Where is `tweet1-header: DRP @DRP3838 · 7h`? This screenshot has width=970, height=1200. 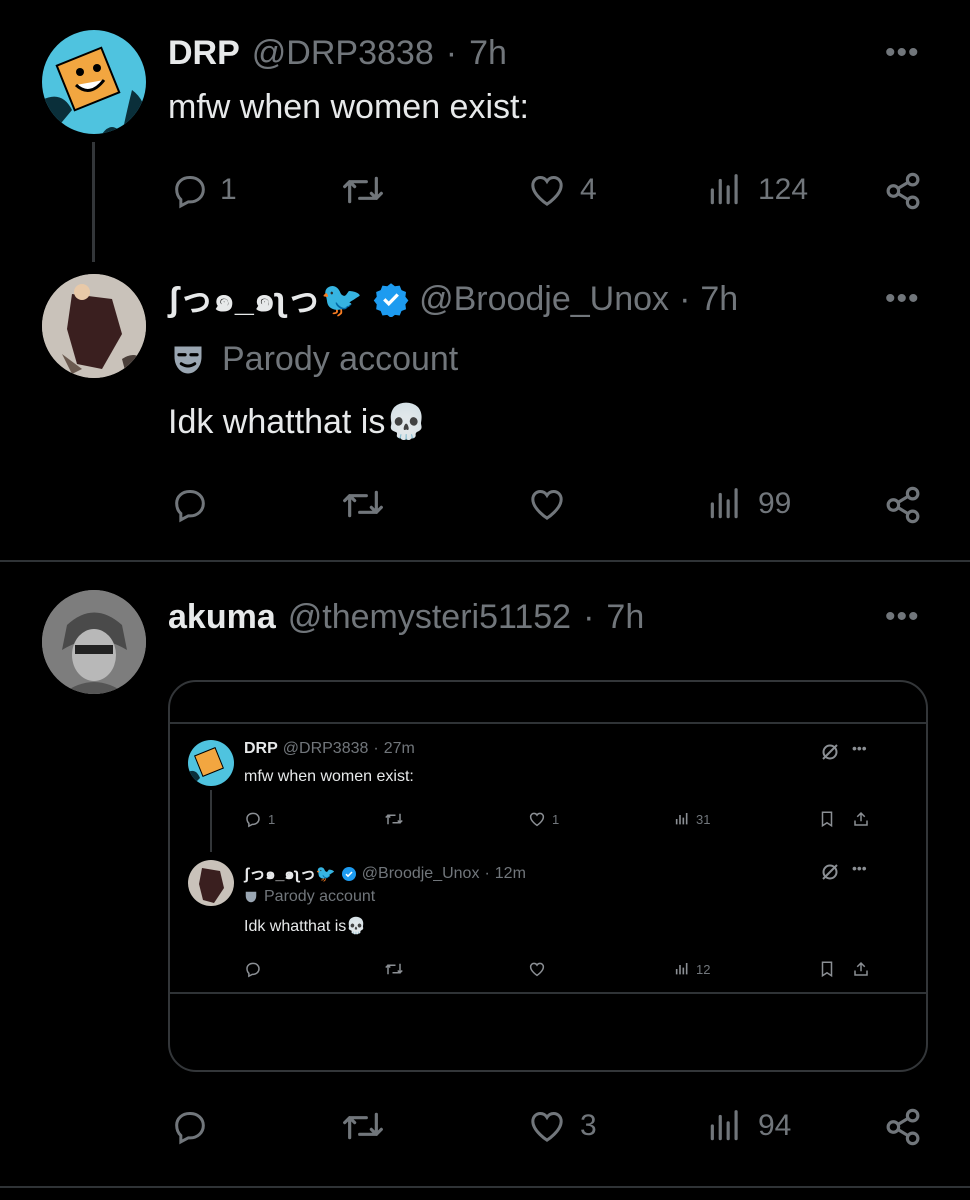
tweet1-header: DRP @DRP3838 · 7h is located at coordinates (337, 53).